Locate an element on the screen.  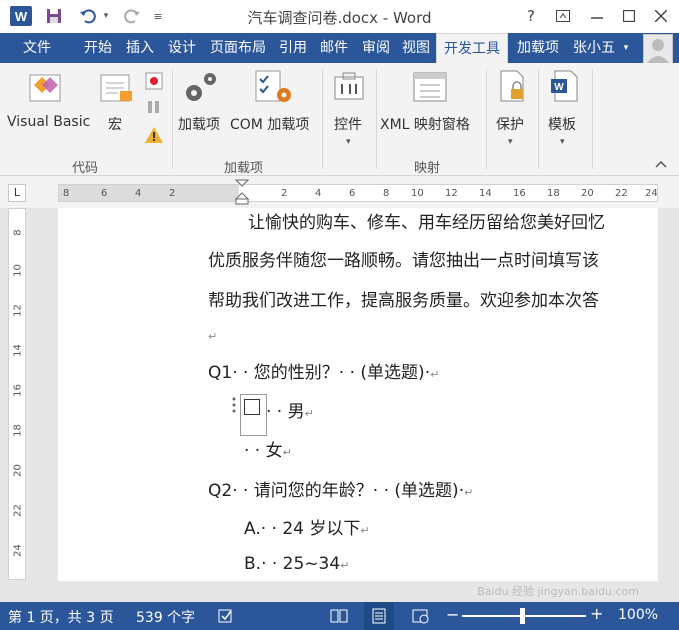
word-count: 539 个字 is located at coordinates (165, 617).